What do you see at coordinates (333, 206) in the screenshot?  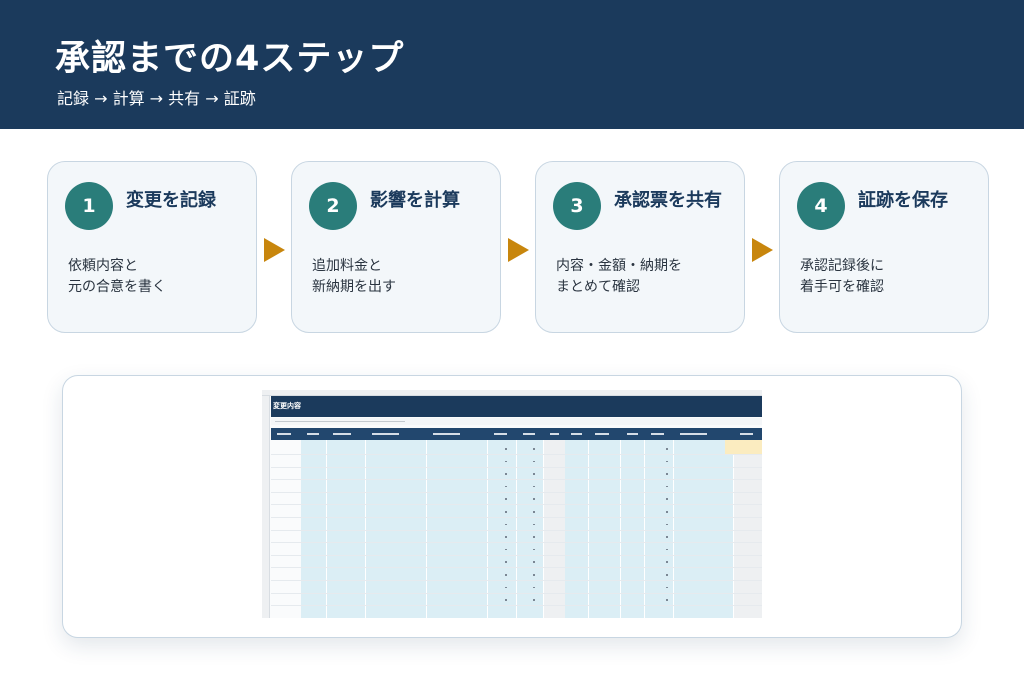 I see `step-number-badge: 2` at bounding box center [333, 206].